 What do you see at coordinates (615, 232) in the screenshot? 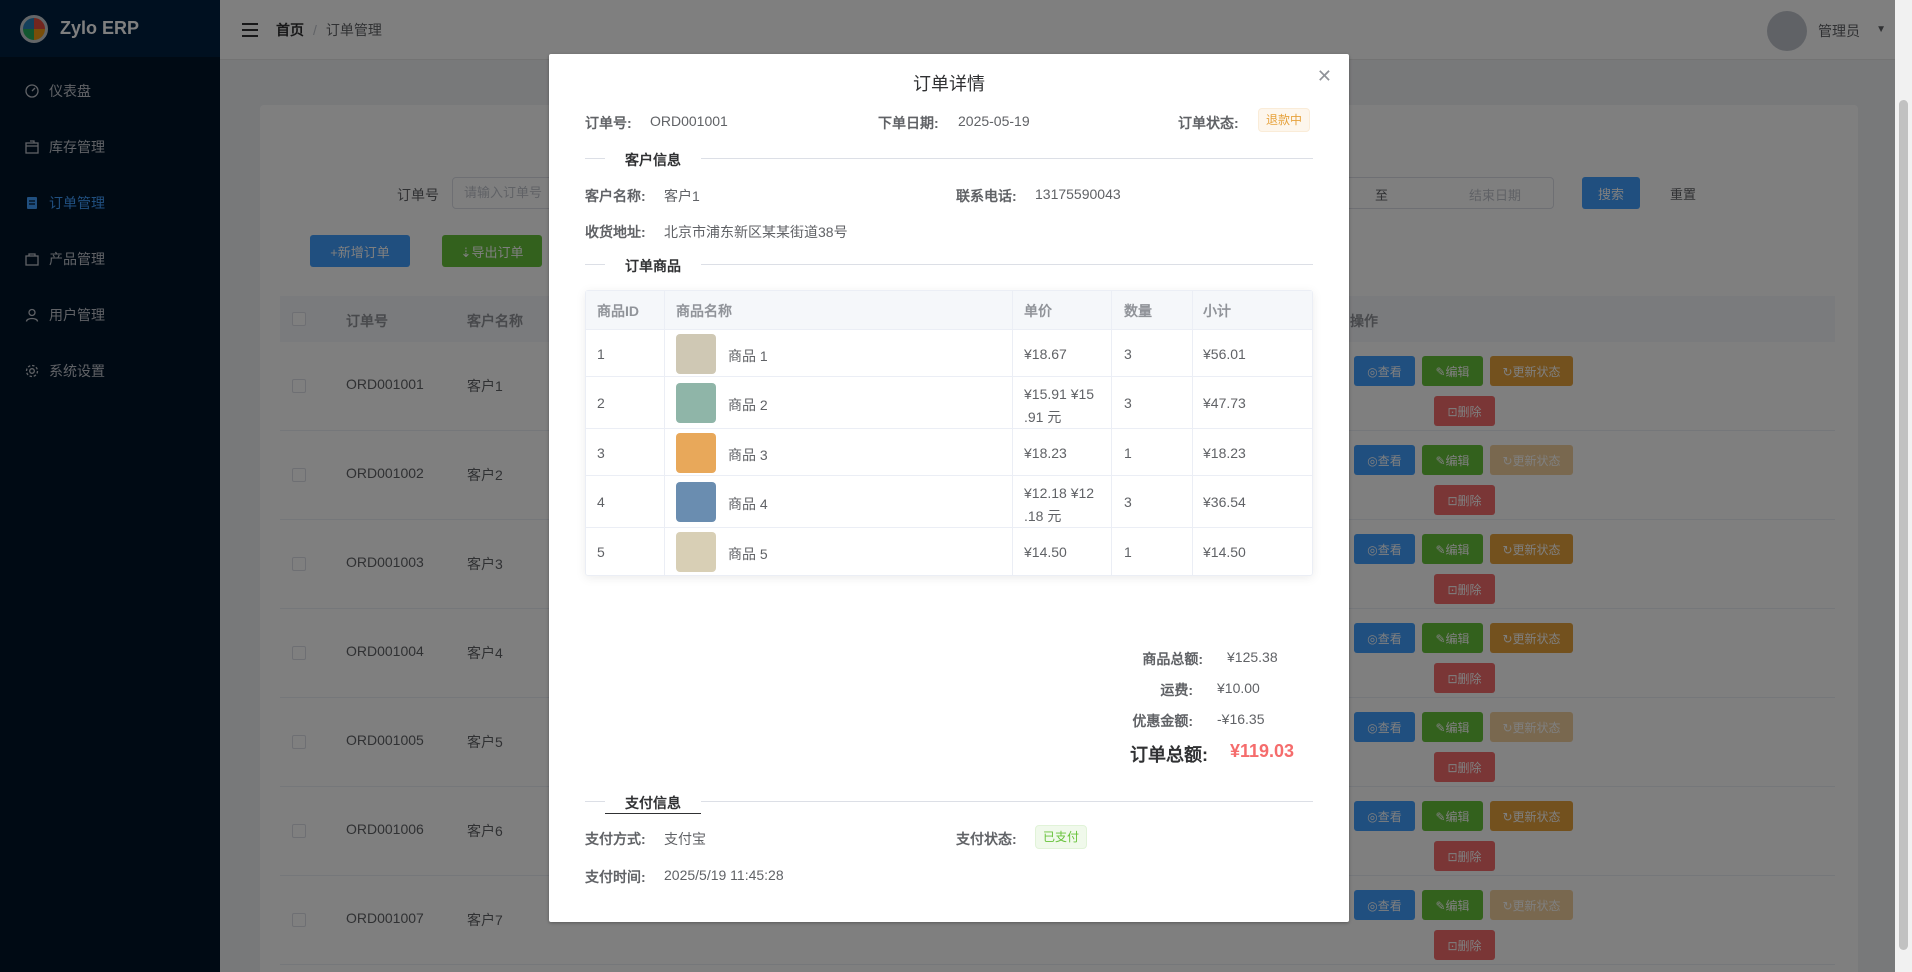
I see `address-label: 收货地址:` at bounding box center [615, 232].